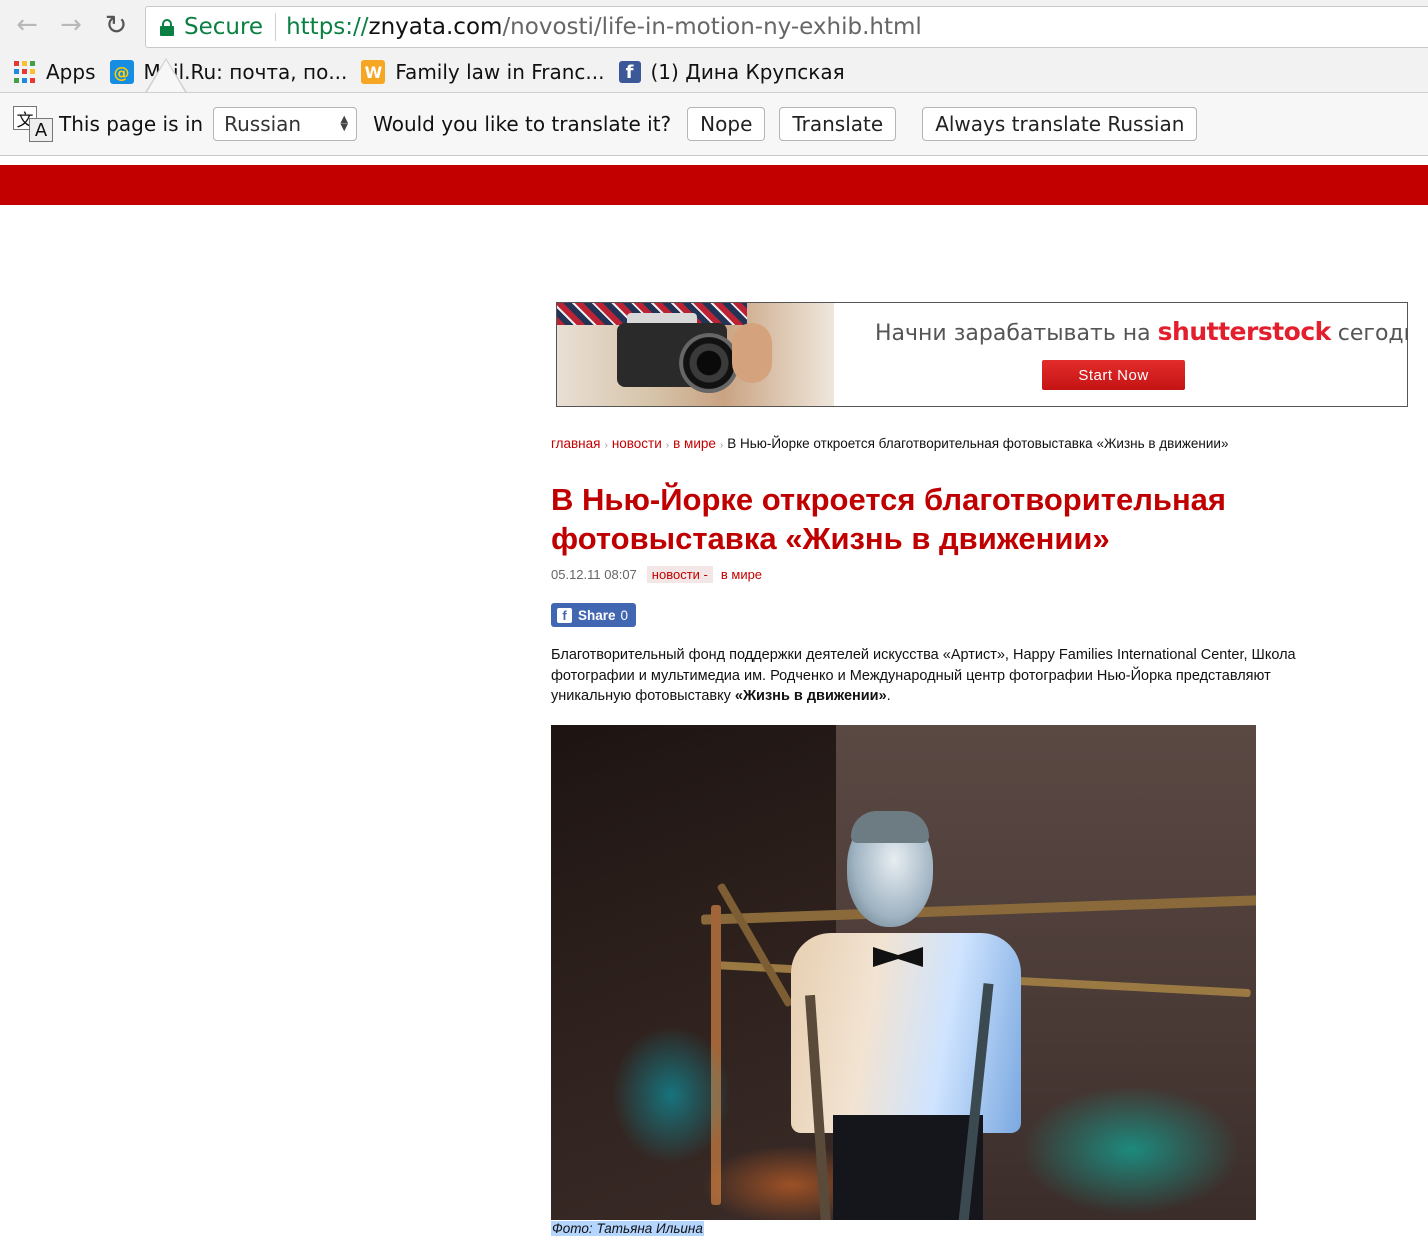  Describe the element at coordinates (276, 27) in the screenshot. I see `address-separator` at that location.